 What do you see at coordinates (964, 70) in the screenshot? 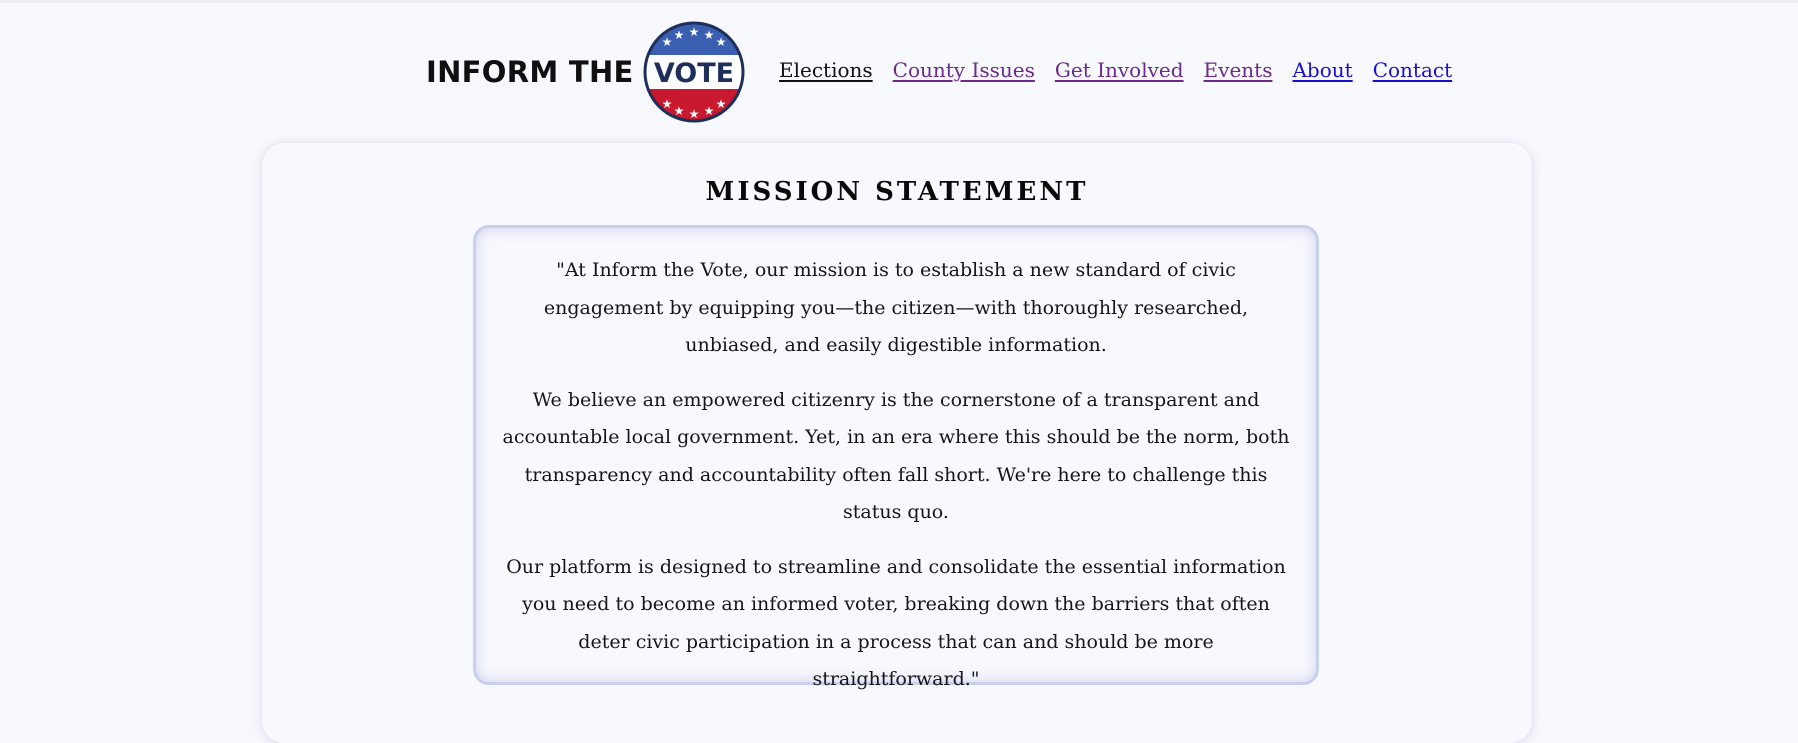
I see `nav-county-issues: County Issues` at bounding box center [964, 70].